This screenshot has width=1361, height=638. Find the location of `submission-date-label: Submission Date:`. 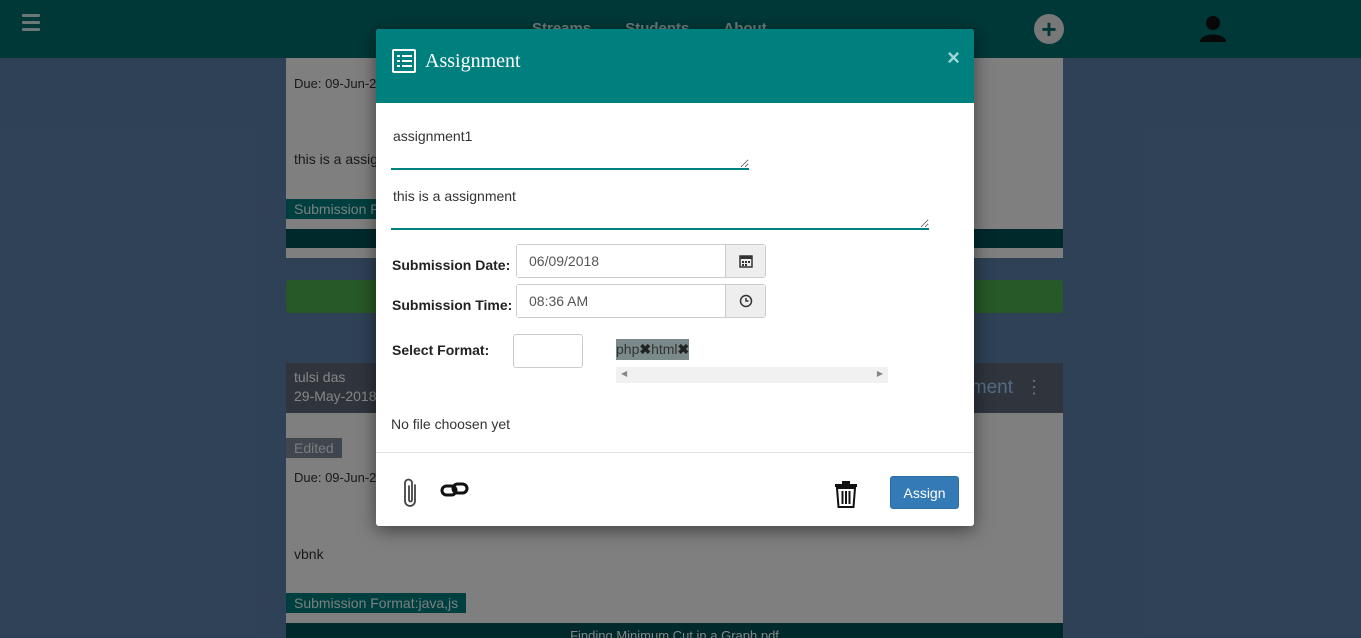

submission-date-label: Submission Date: is located at coordinates (451, 265).